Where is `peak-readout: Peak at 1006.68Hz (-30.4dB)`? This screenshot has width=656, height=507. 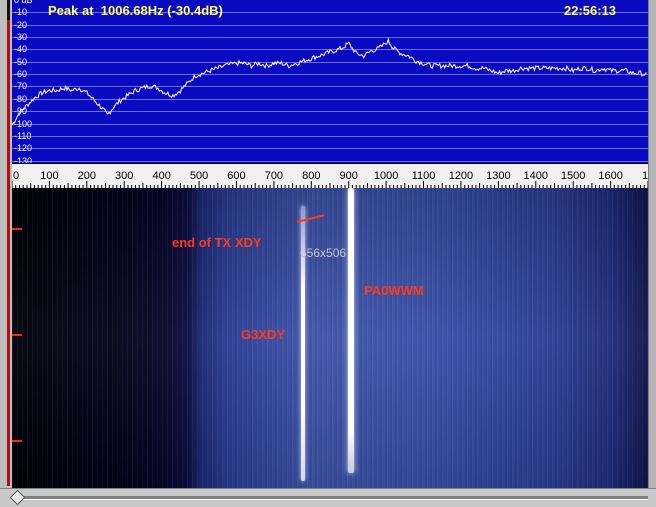
peak-readout: Peak at 1006.68Hz (-30.4dB) is located at coordinates (135, 10).